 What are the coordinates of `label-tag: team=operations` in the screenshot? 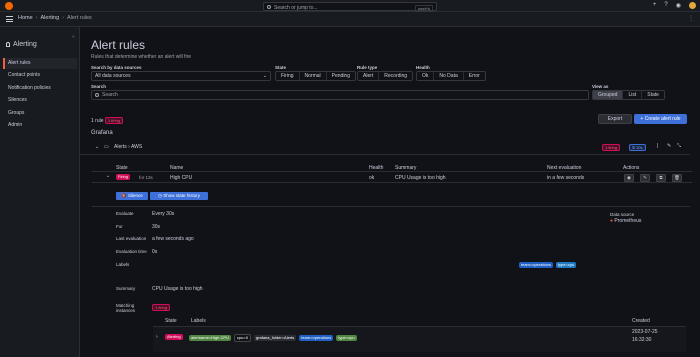 It's located at (536, 265).